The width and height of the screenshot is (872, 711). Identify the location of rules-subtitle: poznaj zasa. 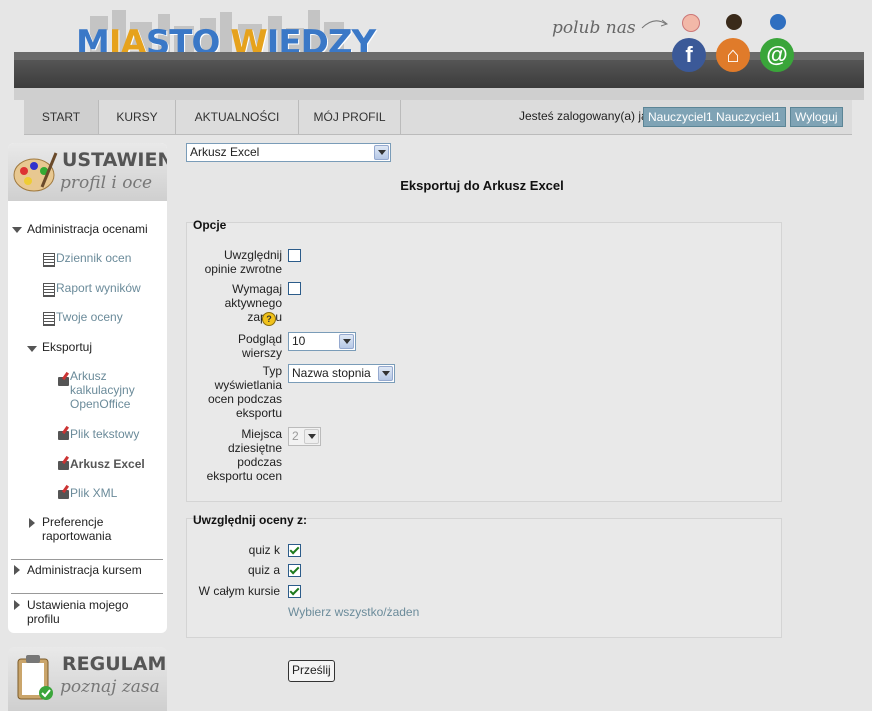
(110, 687).